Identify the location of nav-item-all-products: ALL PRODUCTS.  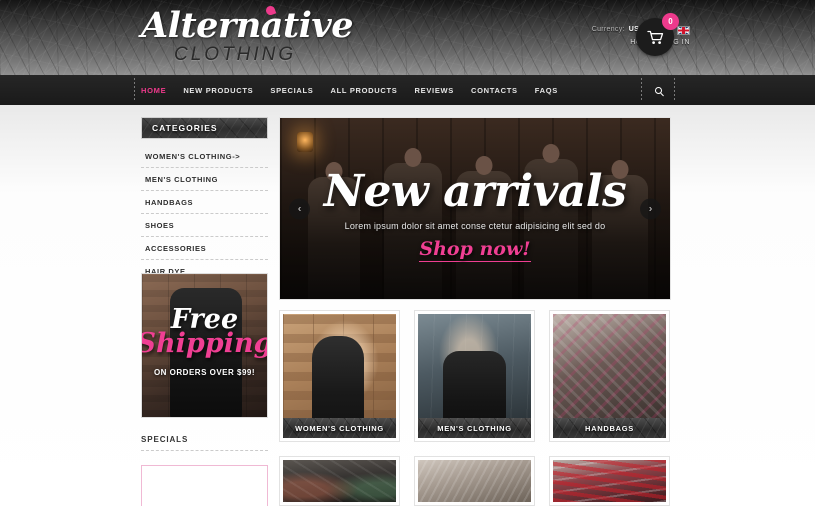
(364, 90).